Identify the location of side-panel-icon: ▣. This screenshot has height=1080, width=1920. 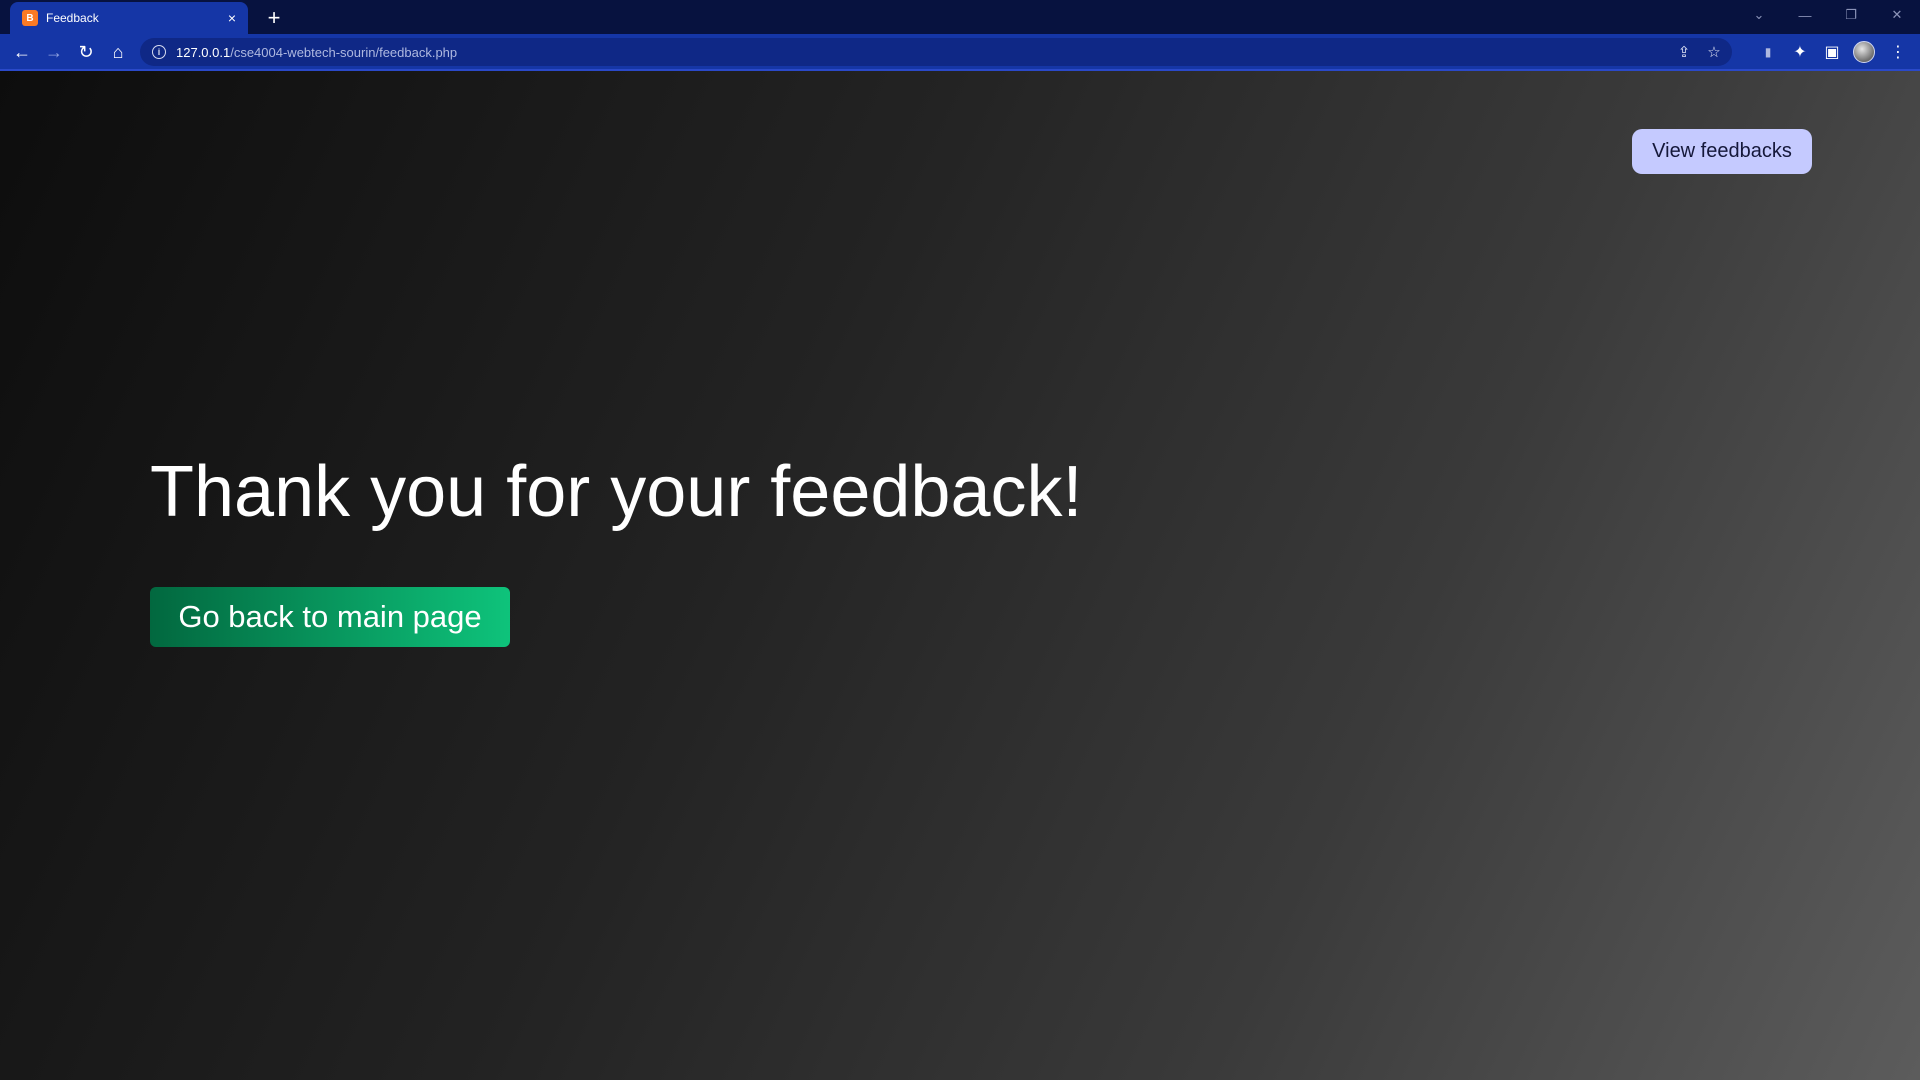
(1832, 52).